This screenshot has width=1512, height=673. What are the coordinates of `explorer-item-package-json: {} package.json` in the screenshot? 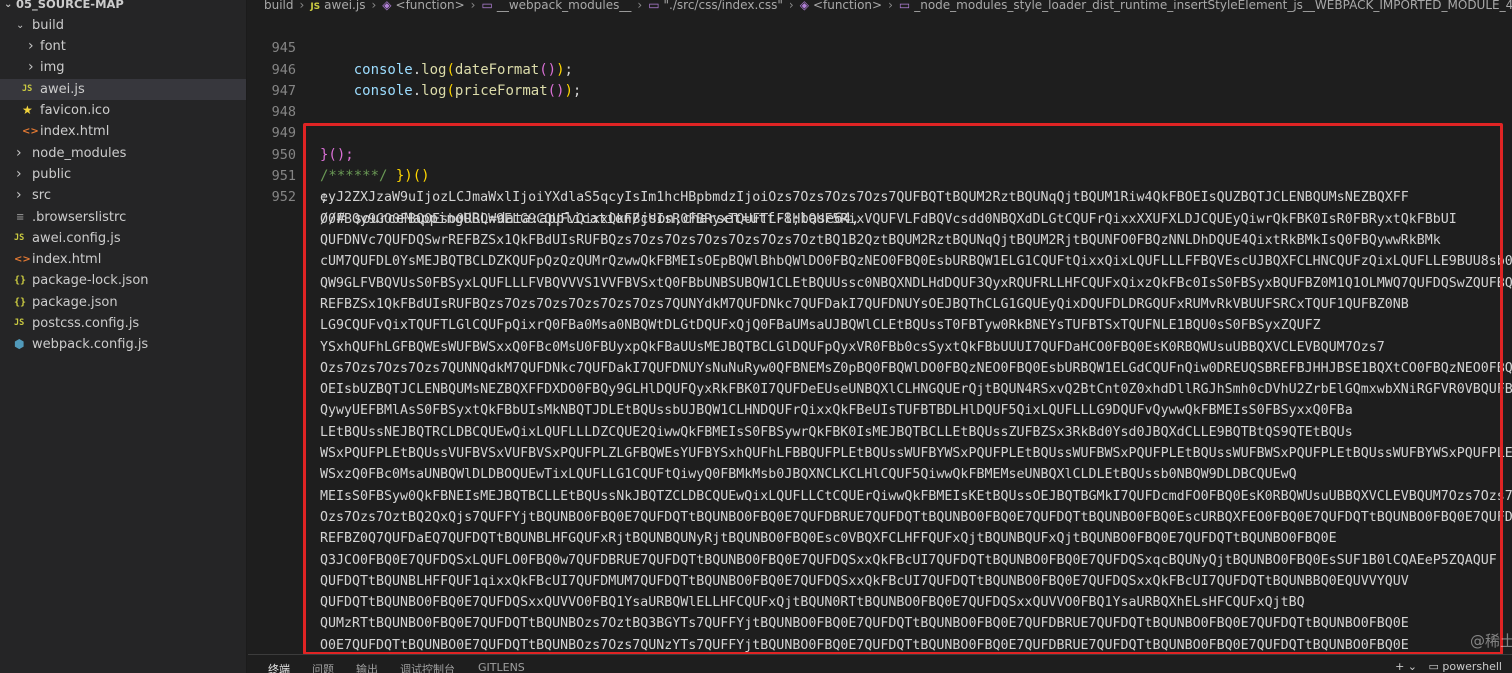 It's located at (123, 302).